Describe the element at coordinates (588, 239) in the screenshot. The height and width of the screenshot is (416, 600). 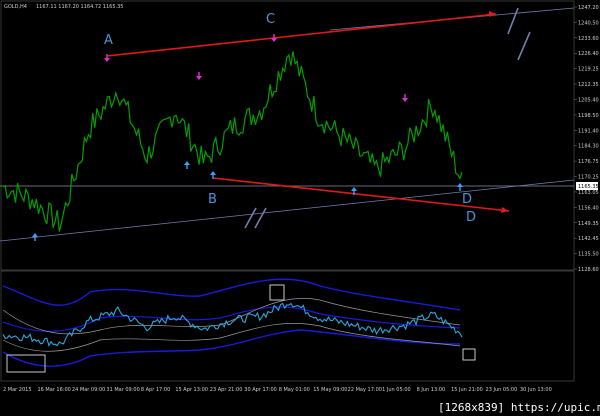
I see `price-tick-label: 1142.45` at that location.